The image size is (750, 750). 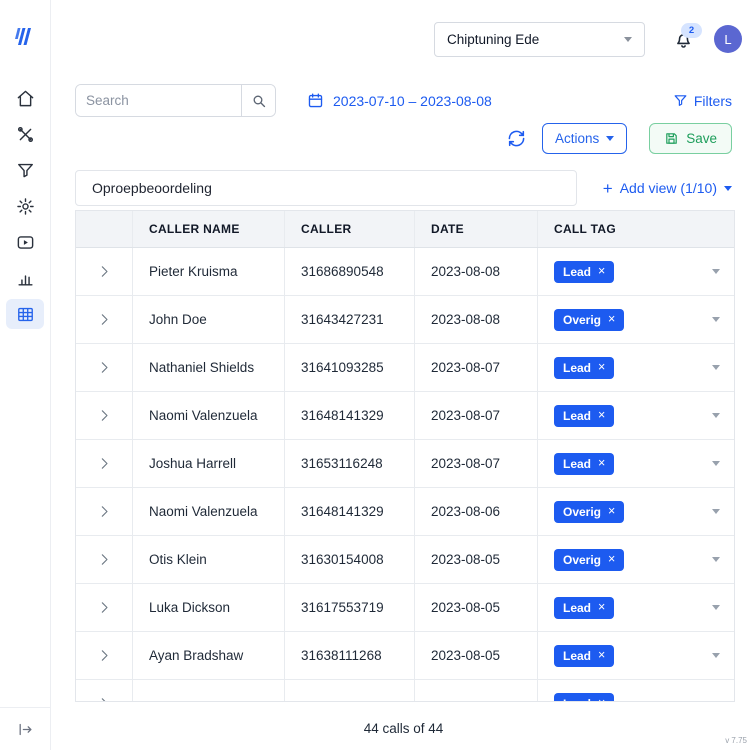 I want to click on filter-funnel-icon, so click(x=680, y=100).